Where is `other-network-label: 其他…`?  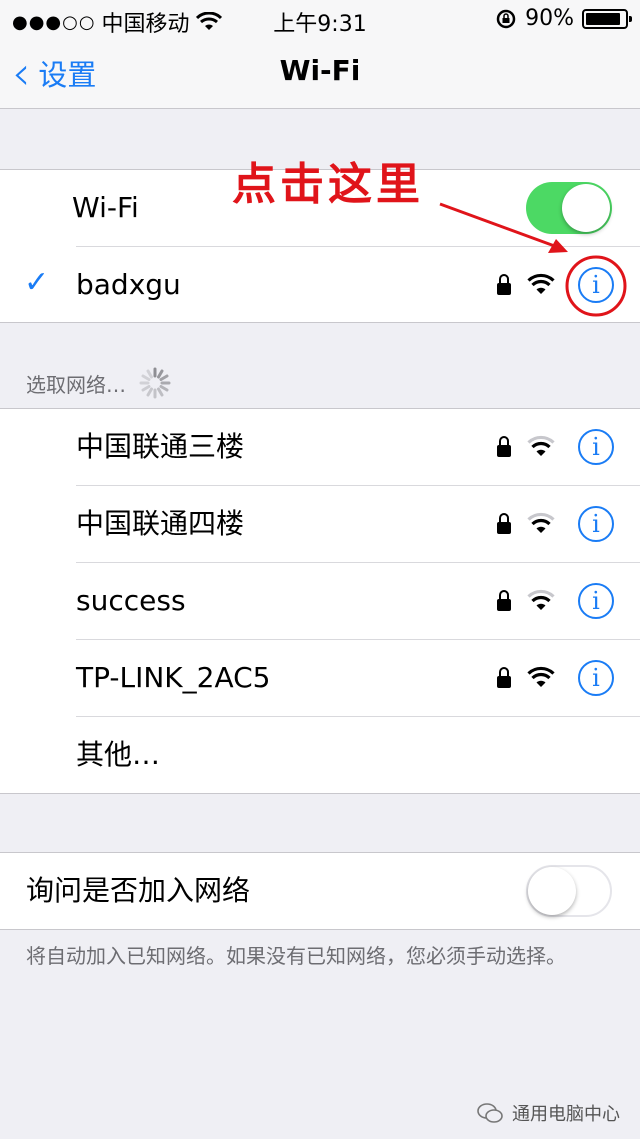
other-network-label: 其他… is located at coordinates (118, 754).